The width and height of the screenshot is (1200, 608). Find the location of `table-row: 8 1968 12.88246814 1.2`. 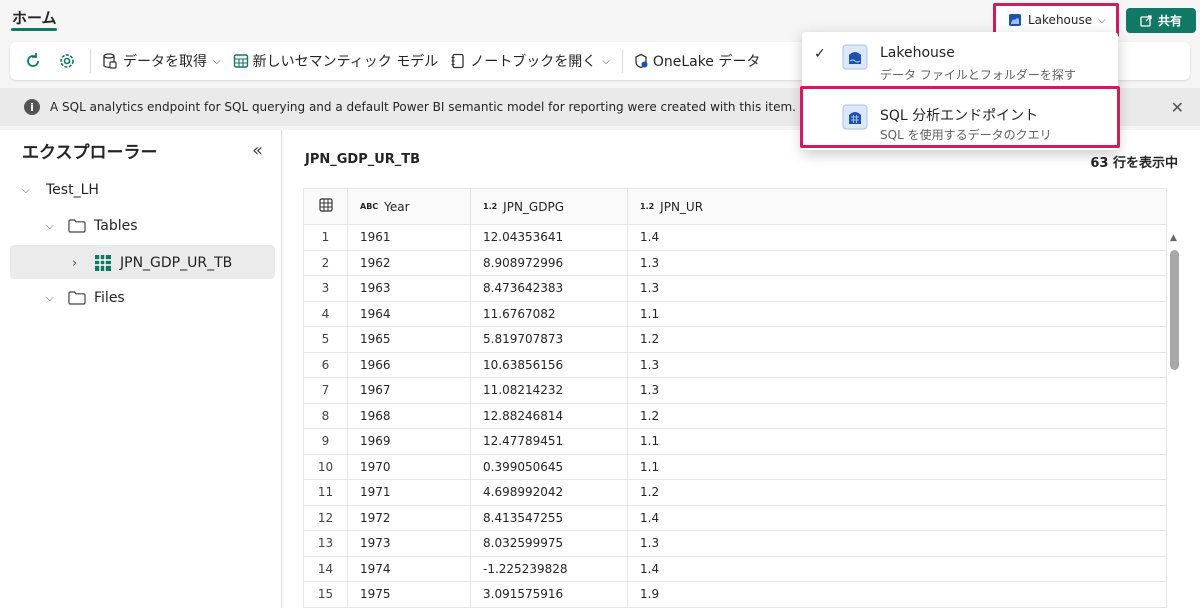

table-row: 8 1968 12.88246814 1.2 is located at coordinates (735, 415).